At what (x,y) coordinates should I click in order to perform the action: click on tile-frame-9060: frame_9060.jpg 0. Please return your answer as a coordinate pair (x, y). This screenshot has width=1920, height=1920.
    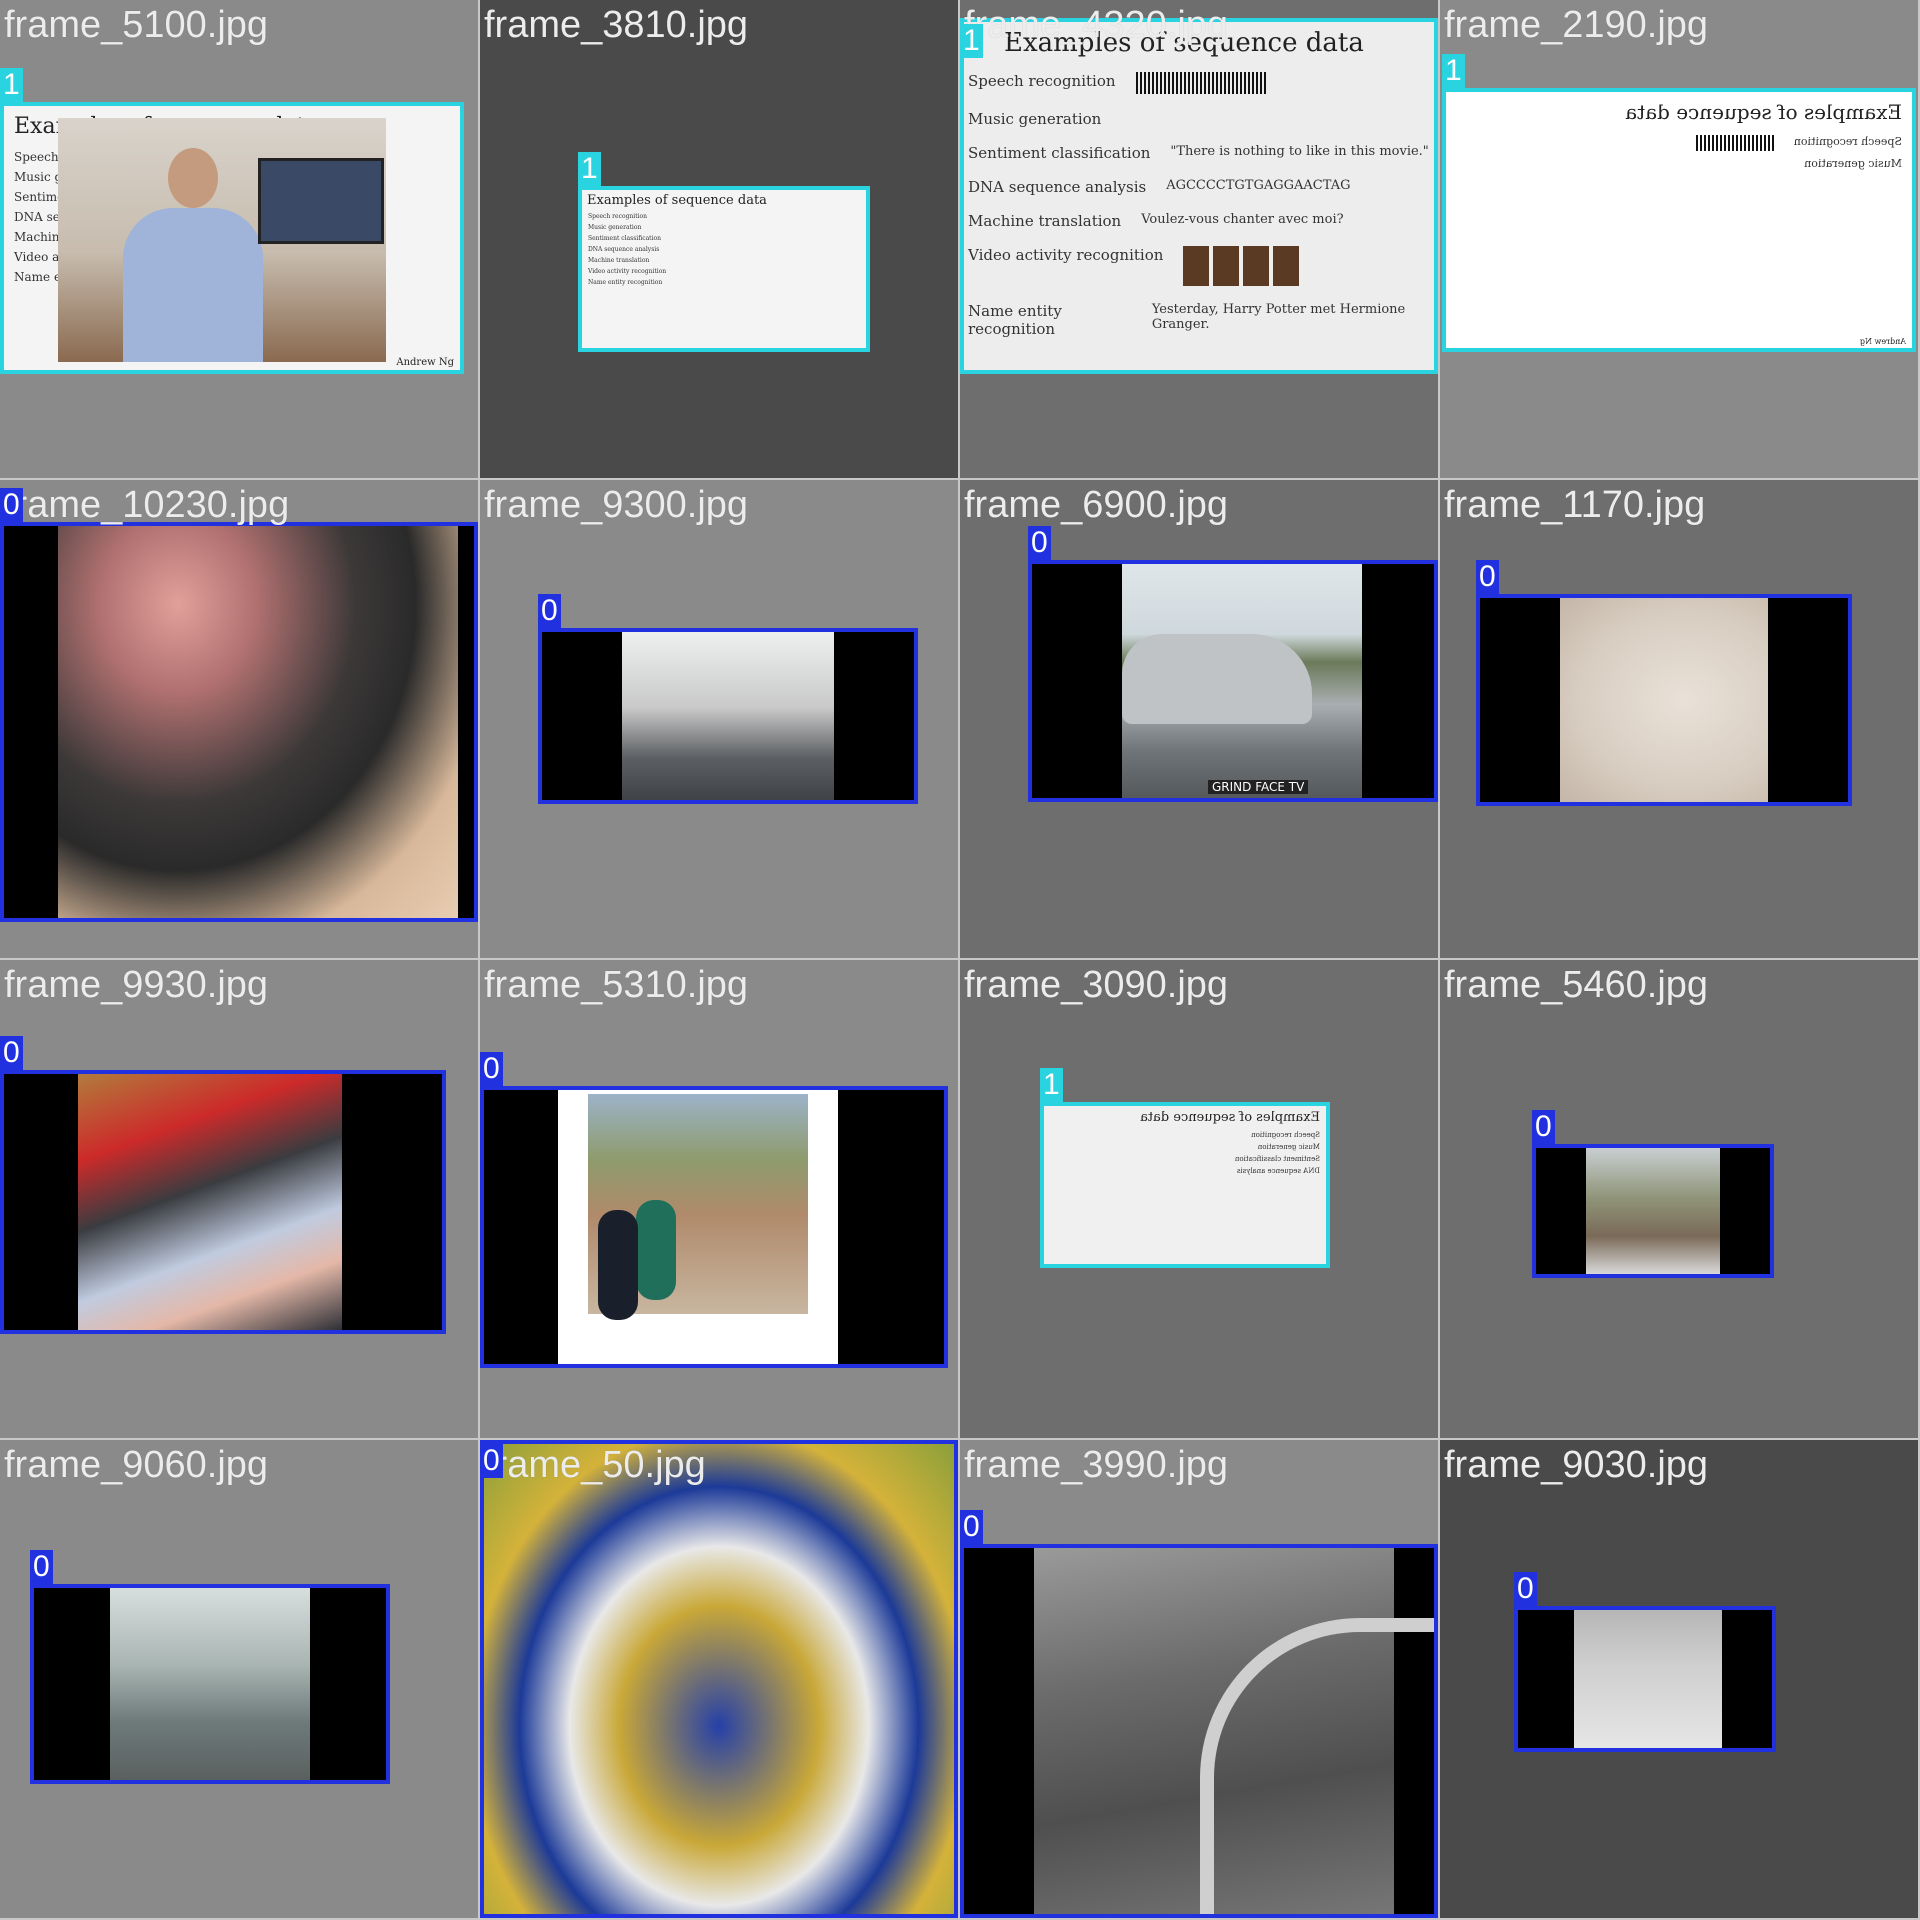
    Looking at the image, I should click on (239, 1679).